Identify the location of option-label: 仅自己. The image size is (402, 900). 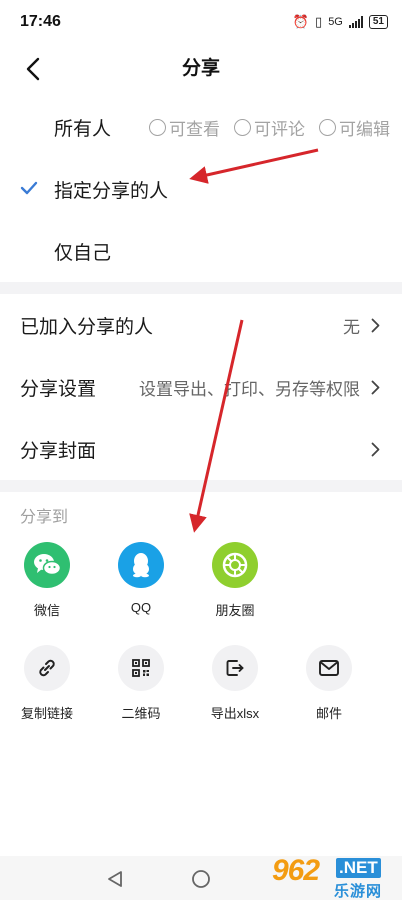
(83, 253).